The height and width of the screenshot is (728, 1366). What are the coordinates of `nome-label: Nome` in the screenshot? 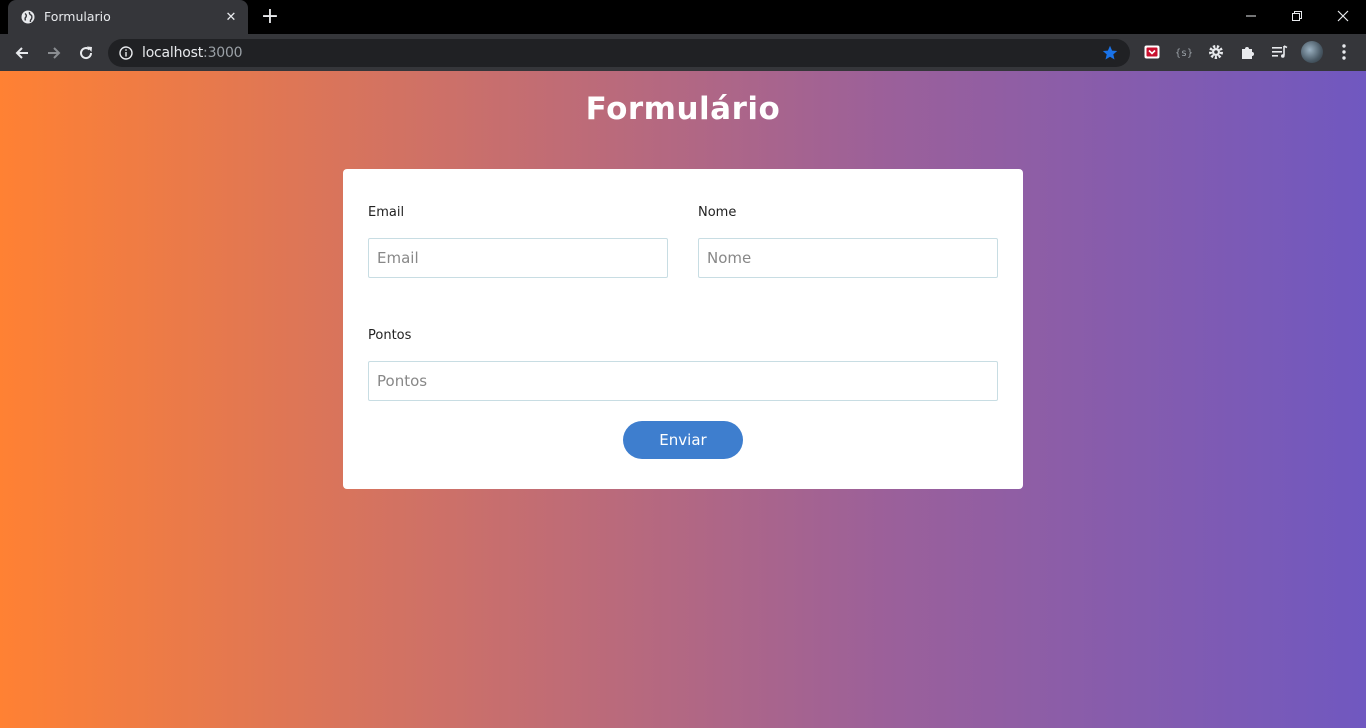 It's located at (717, 212).